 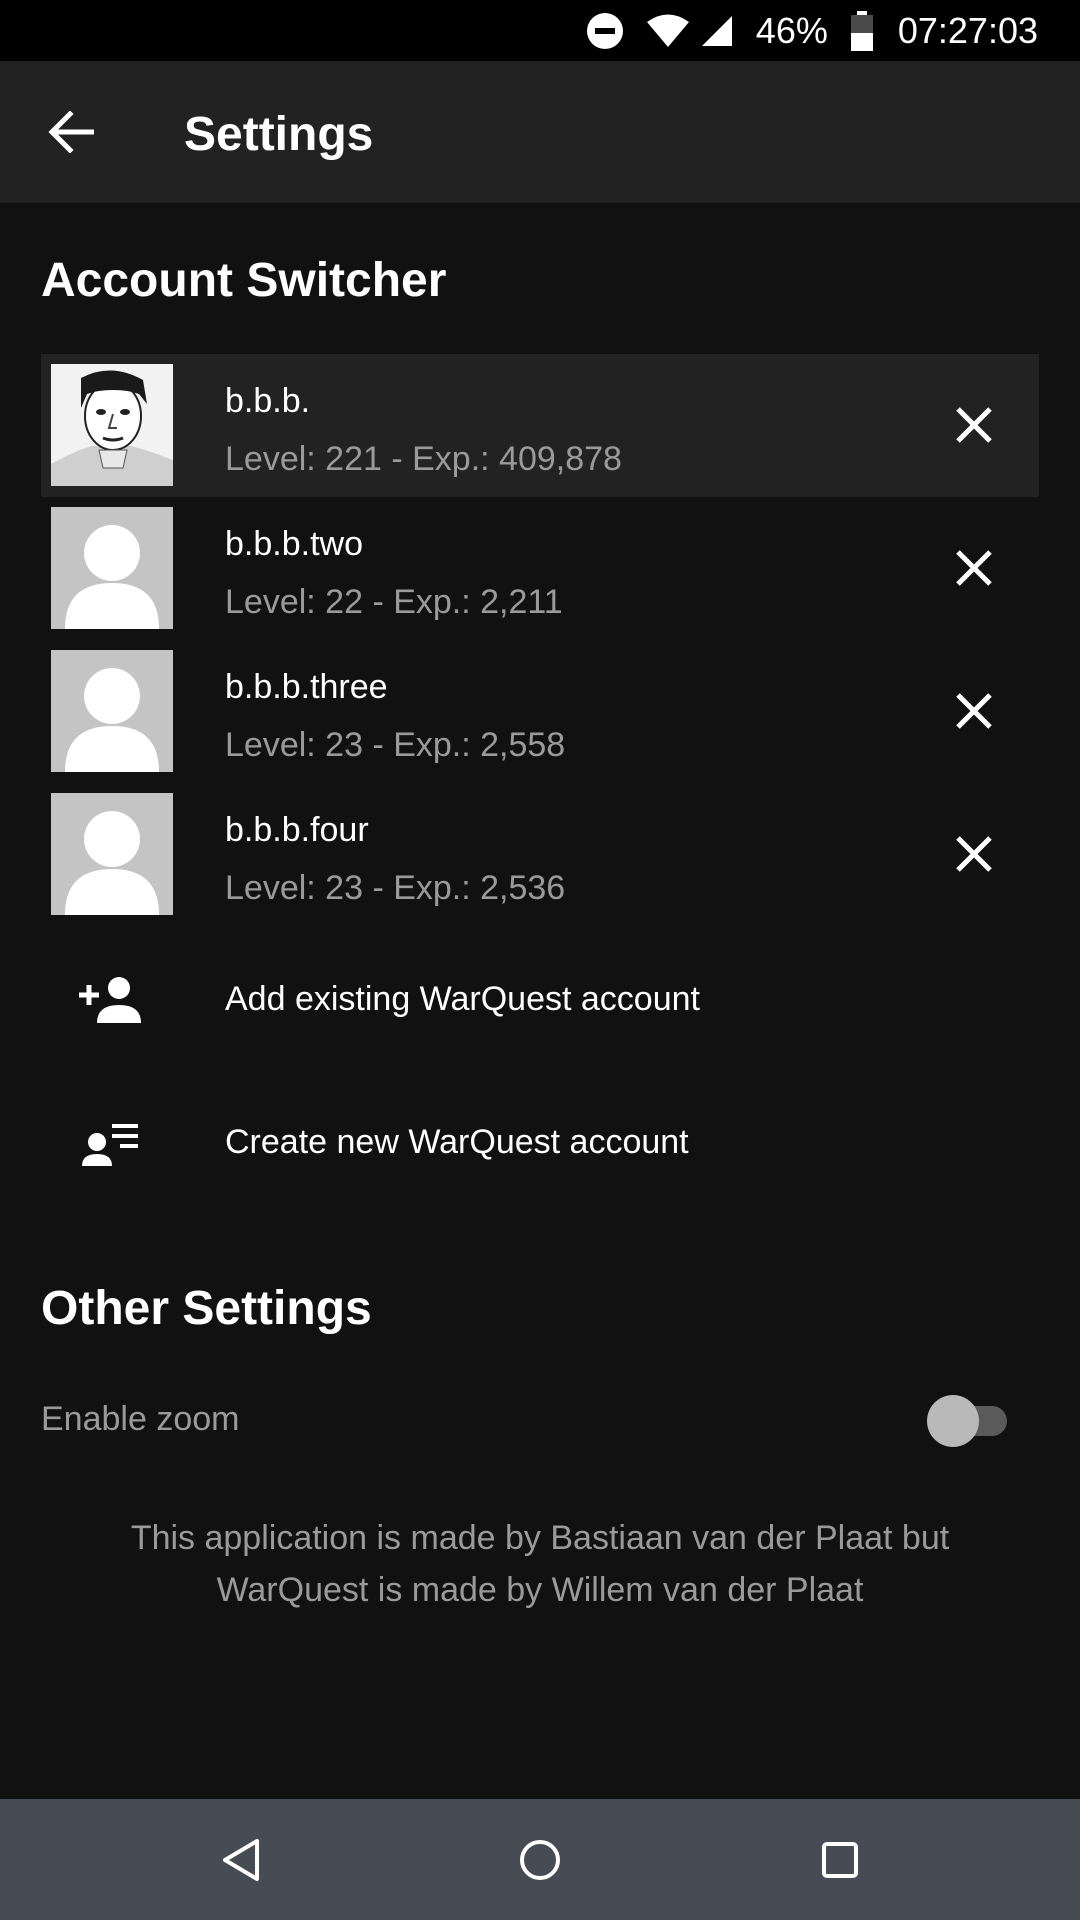 I want to click on account-name: b.b.b.four, so click(x=297, y=830).